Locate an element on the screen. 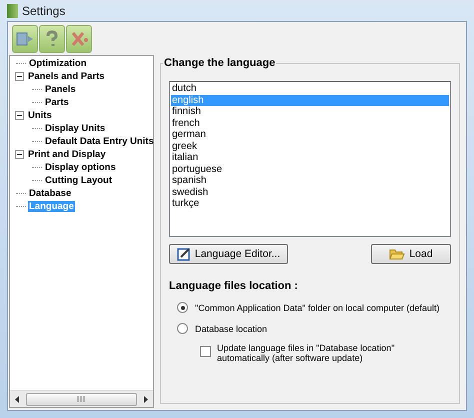 The height and width of the screenshot is (418, 474). list-item: italian is located at coordinates (310, 158).